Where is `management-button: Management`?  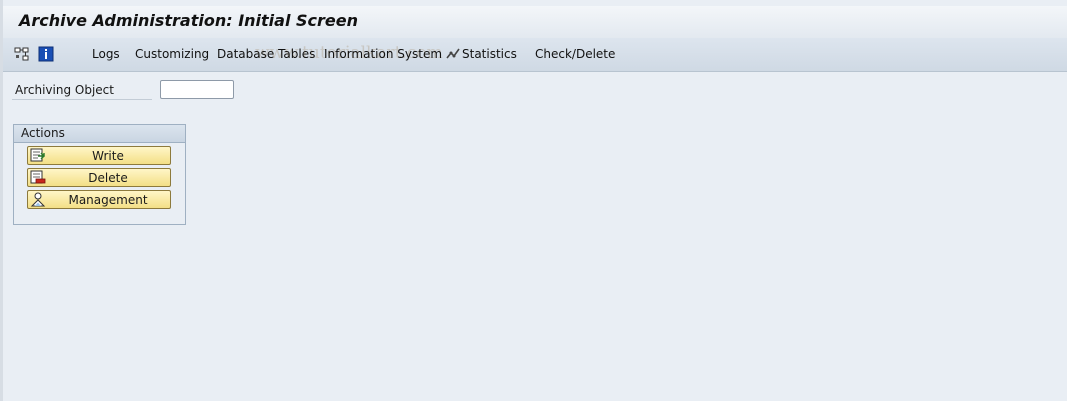 management-button: Management is located at coordinates (99, 199).